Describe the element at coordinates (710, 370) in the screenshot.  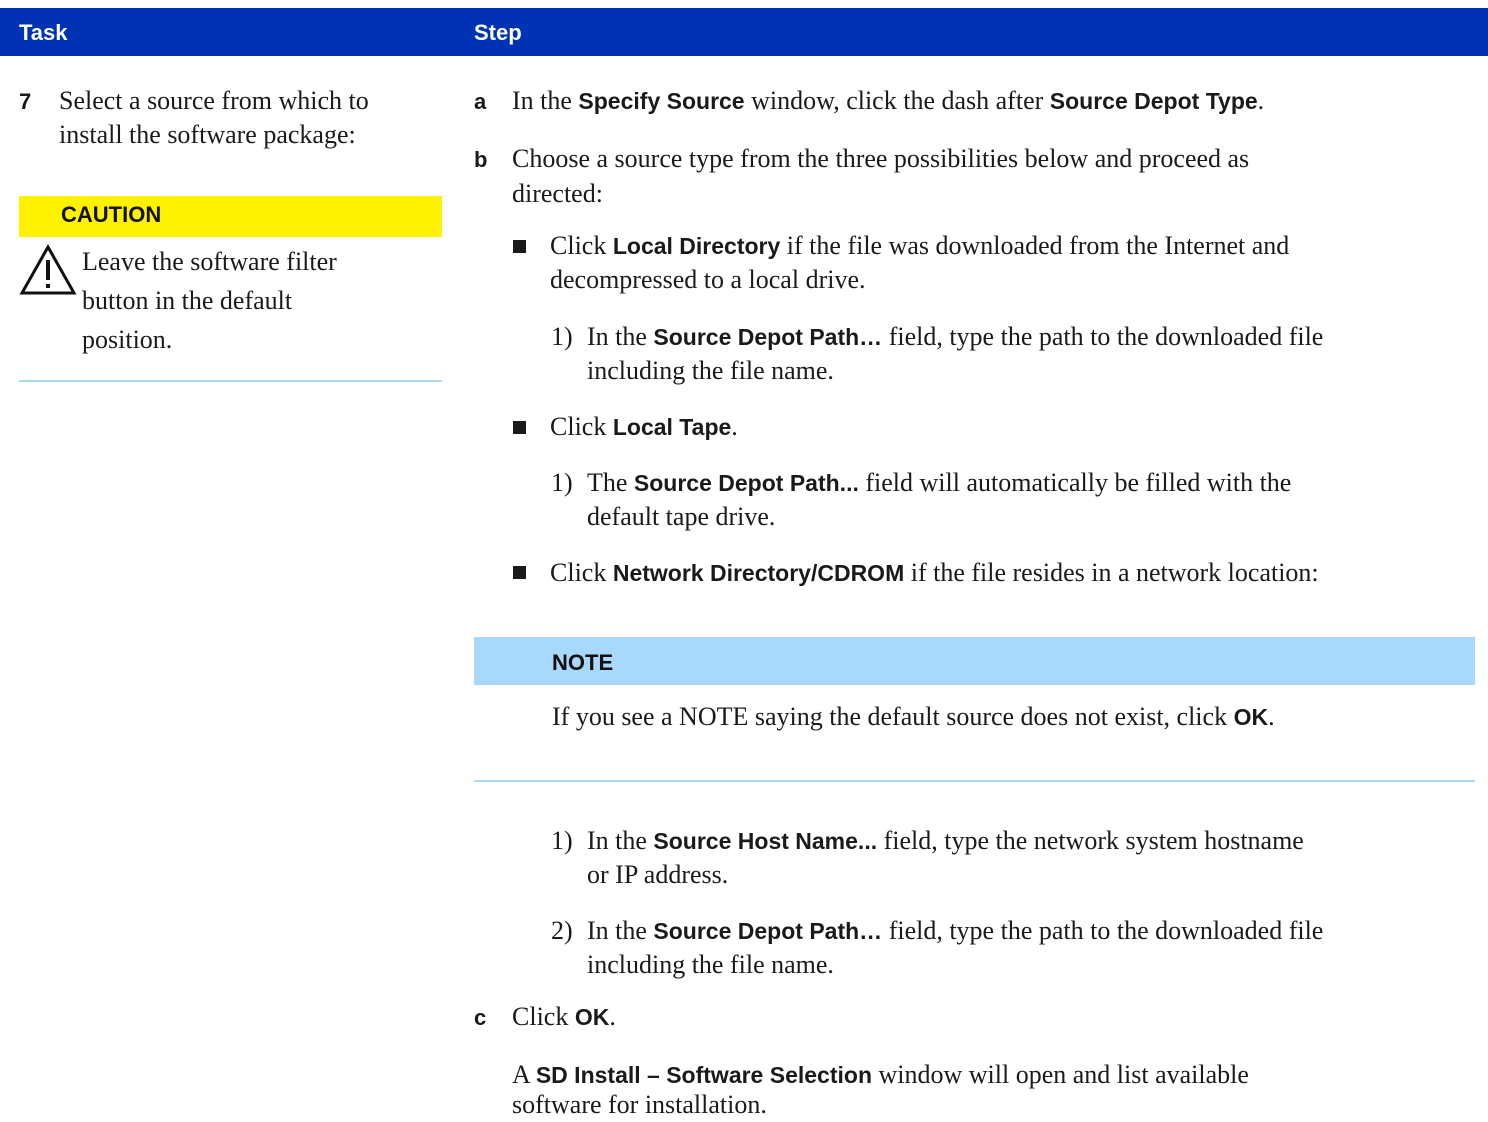
I see `bullet1-sub1-line2: including the file name.` at that location.